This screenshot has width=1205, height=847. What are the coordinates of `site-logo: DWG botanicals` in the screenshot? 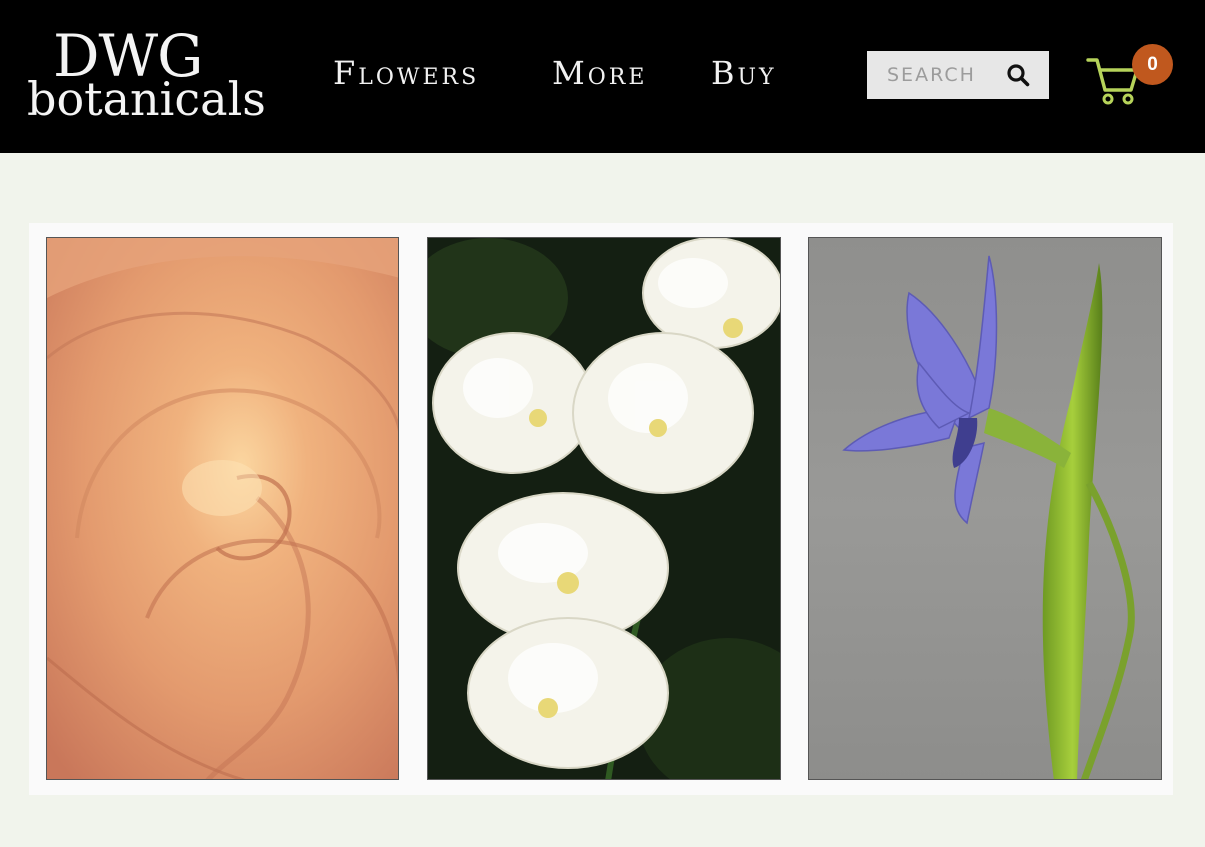 It's located at (147, 74).